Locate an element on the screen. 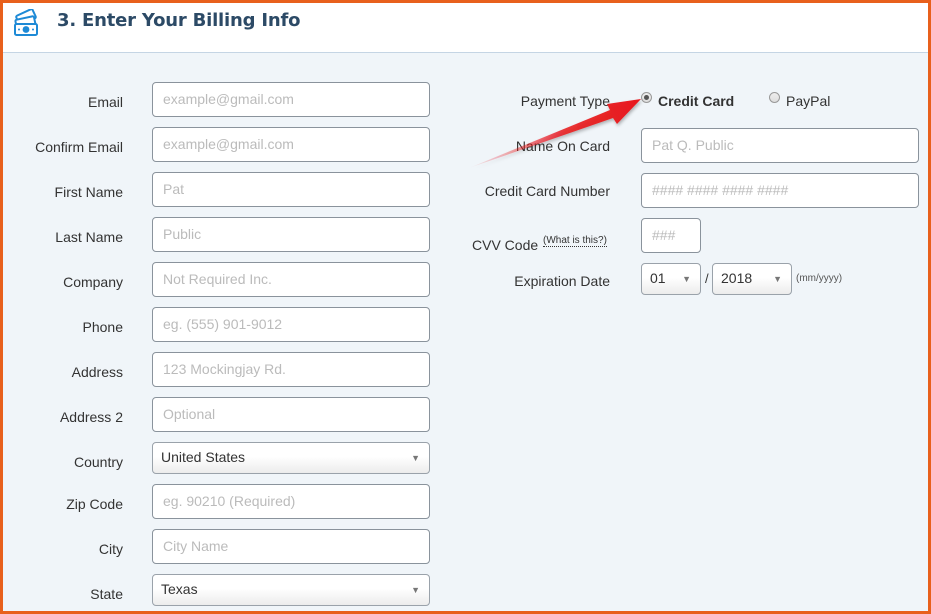 The width and height of the screenshot is (931, 614). last-name-label: Last Name is located at coordinates (89, 237).